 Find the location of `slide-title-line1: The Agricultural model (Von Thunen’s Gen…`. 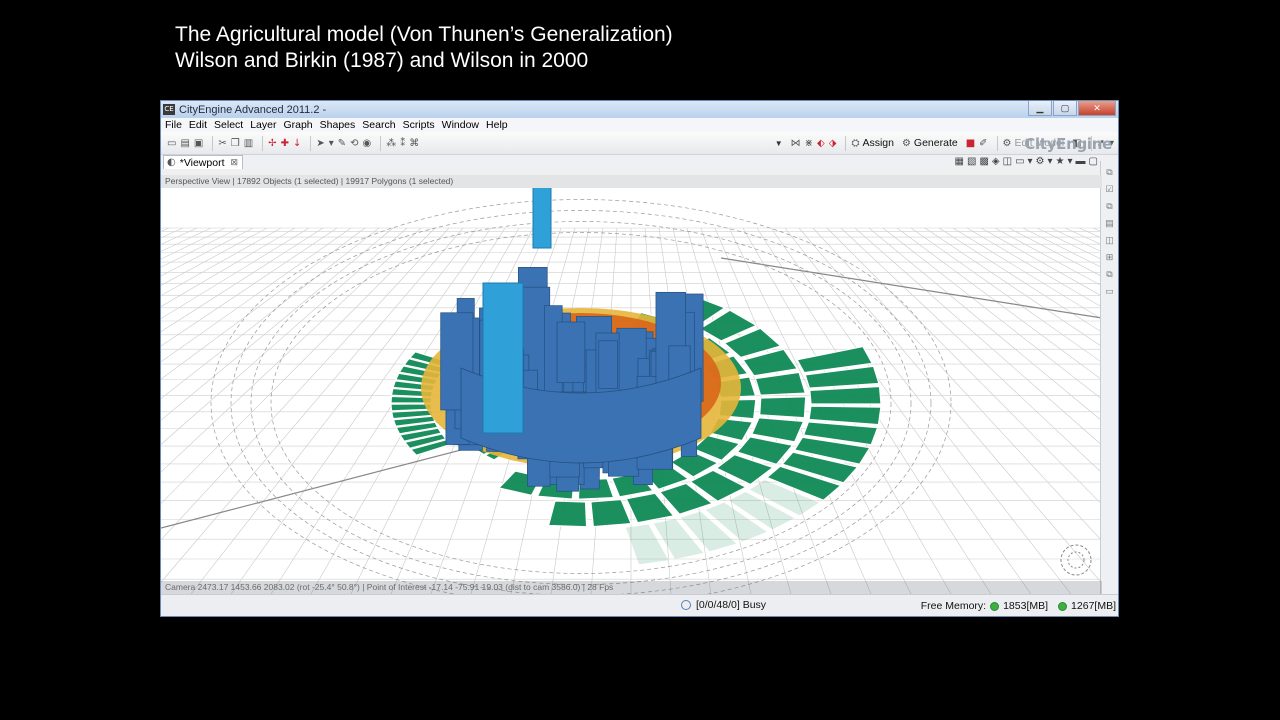

slide-title-line1: The Agricultural model (Von Thunen’s Gen… is located at coordinates (424, 34).